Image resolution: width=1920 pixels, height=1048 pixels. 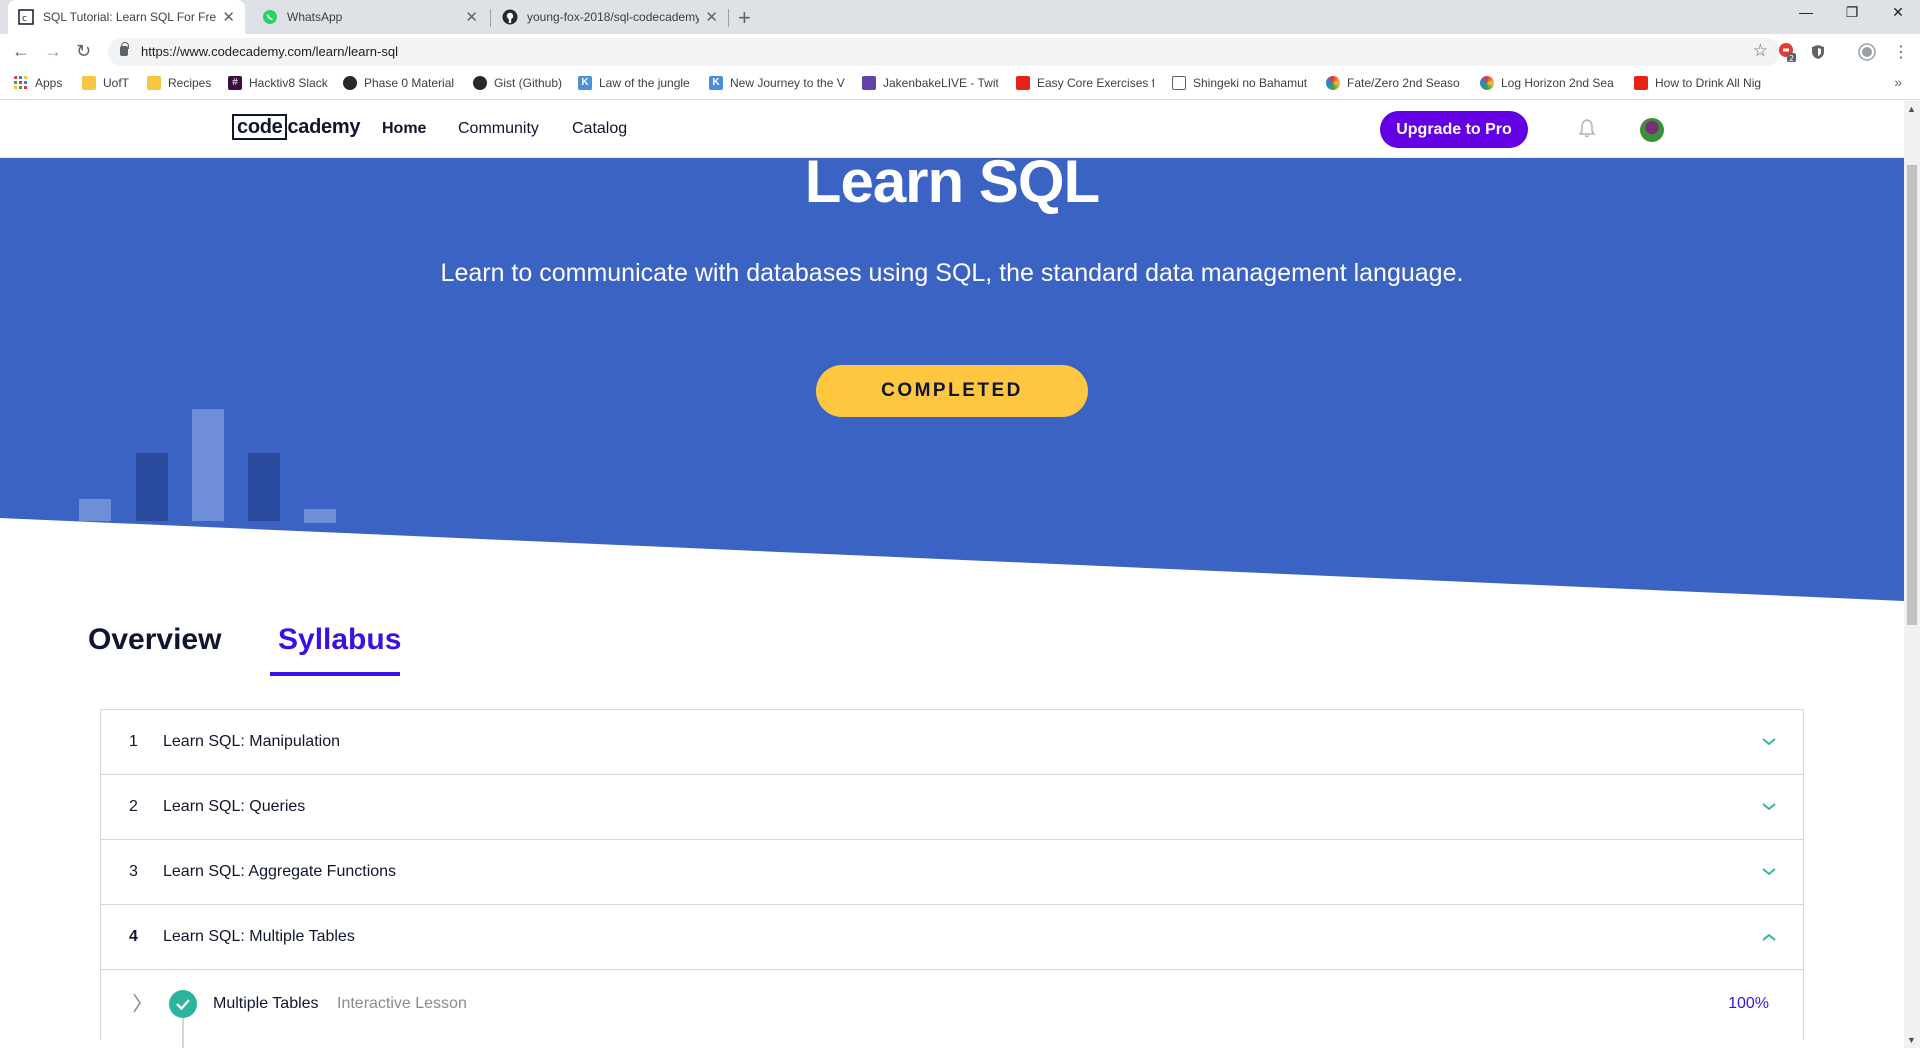 I want to click on bookmark-label: Phase 0 Material, so click(x=409, y=83).